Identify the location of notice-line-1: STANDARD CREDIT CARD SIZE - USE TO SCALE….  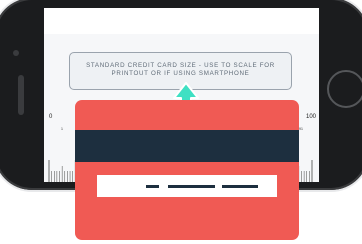
(180, 65).